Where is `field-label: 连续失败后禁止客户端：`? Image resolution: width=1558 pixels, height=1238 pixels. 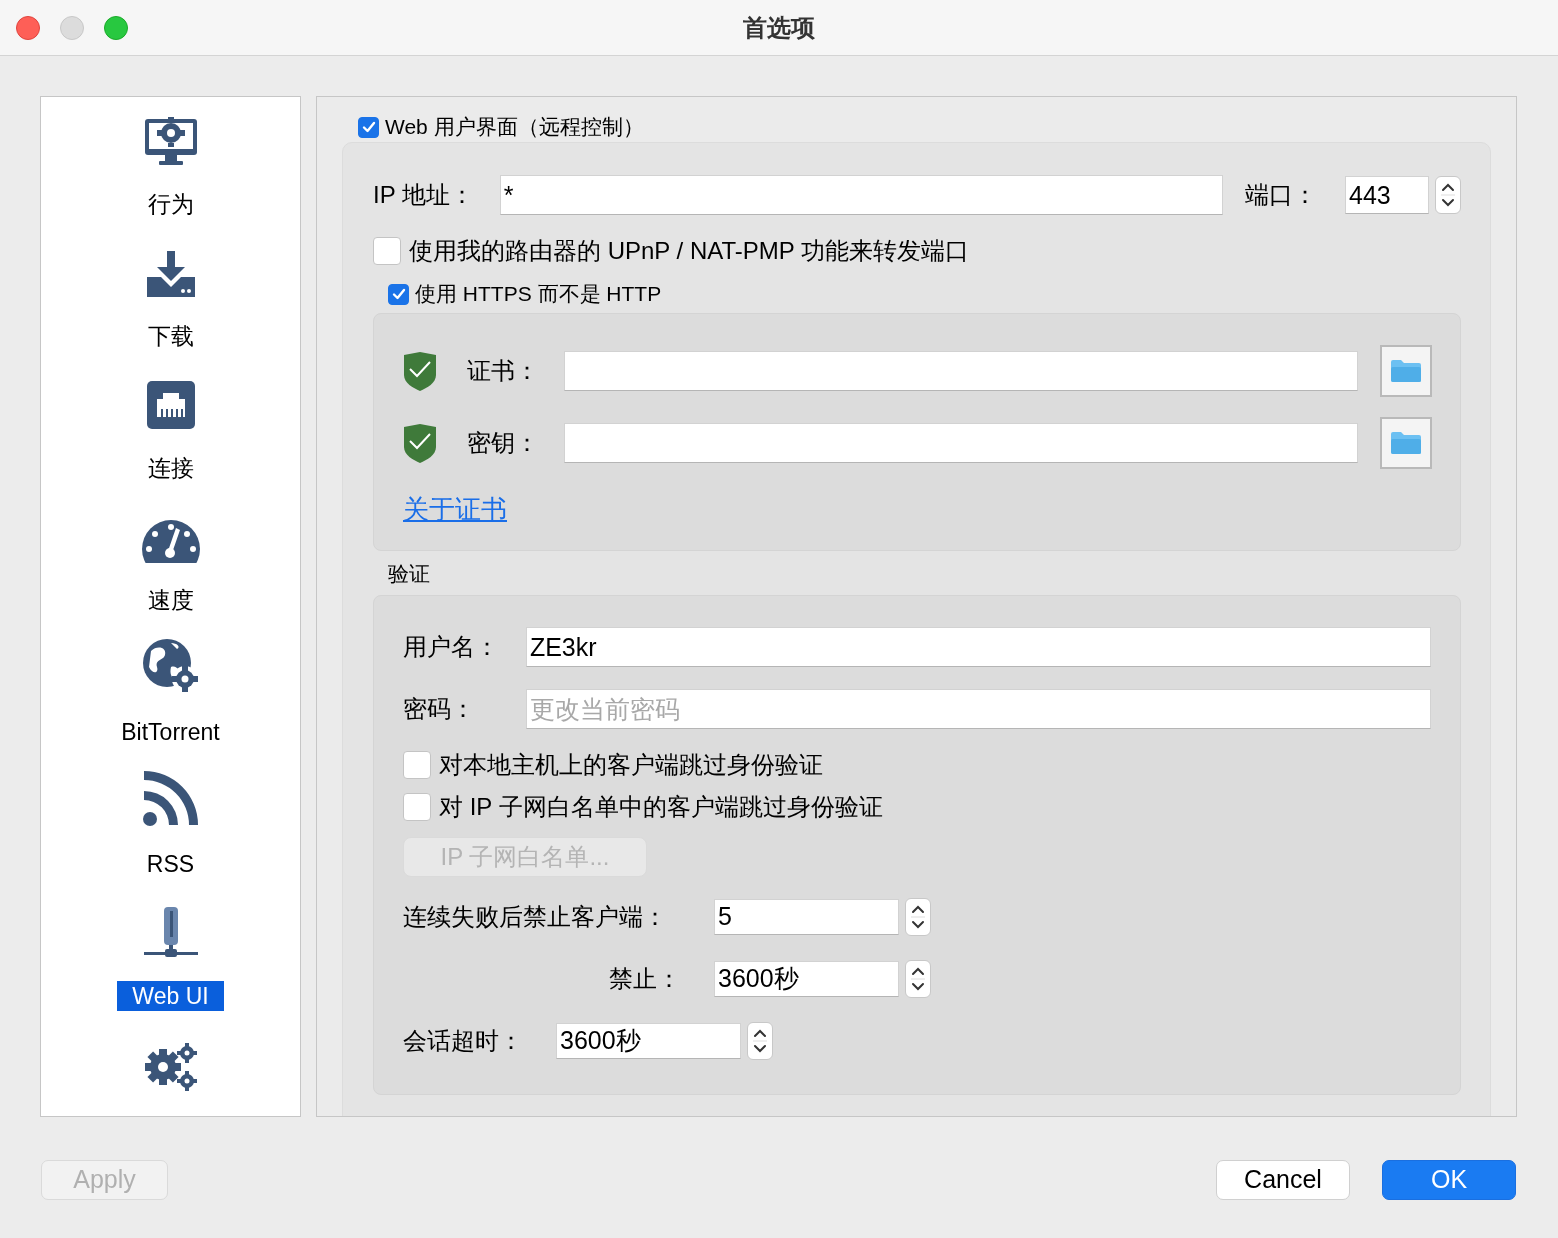
field-label: 连续失败后禁止客户端： is located at coordinates (535, 917).